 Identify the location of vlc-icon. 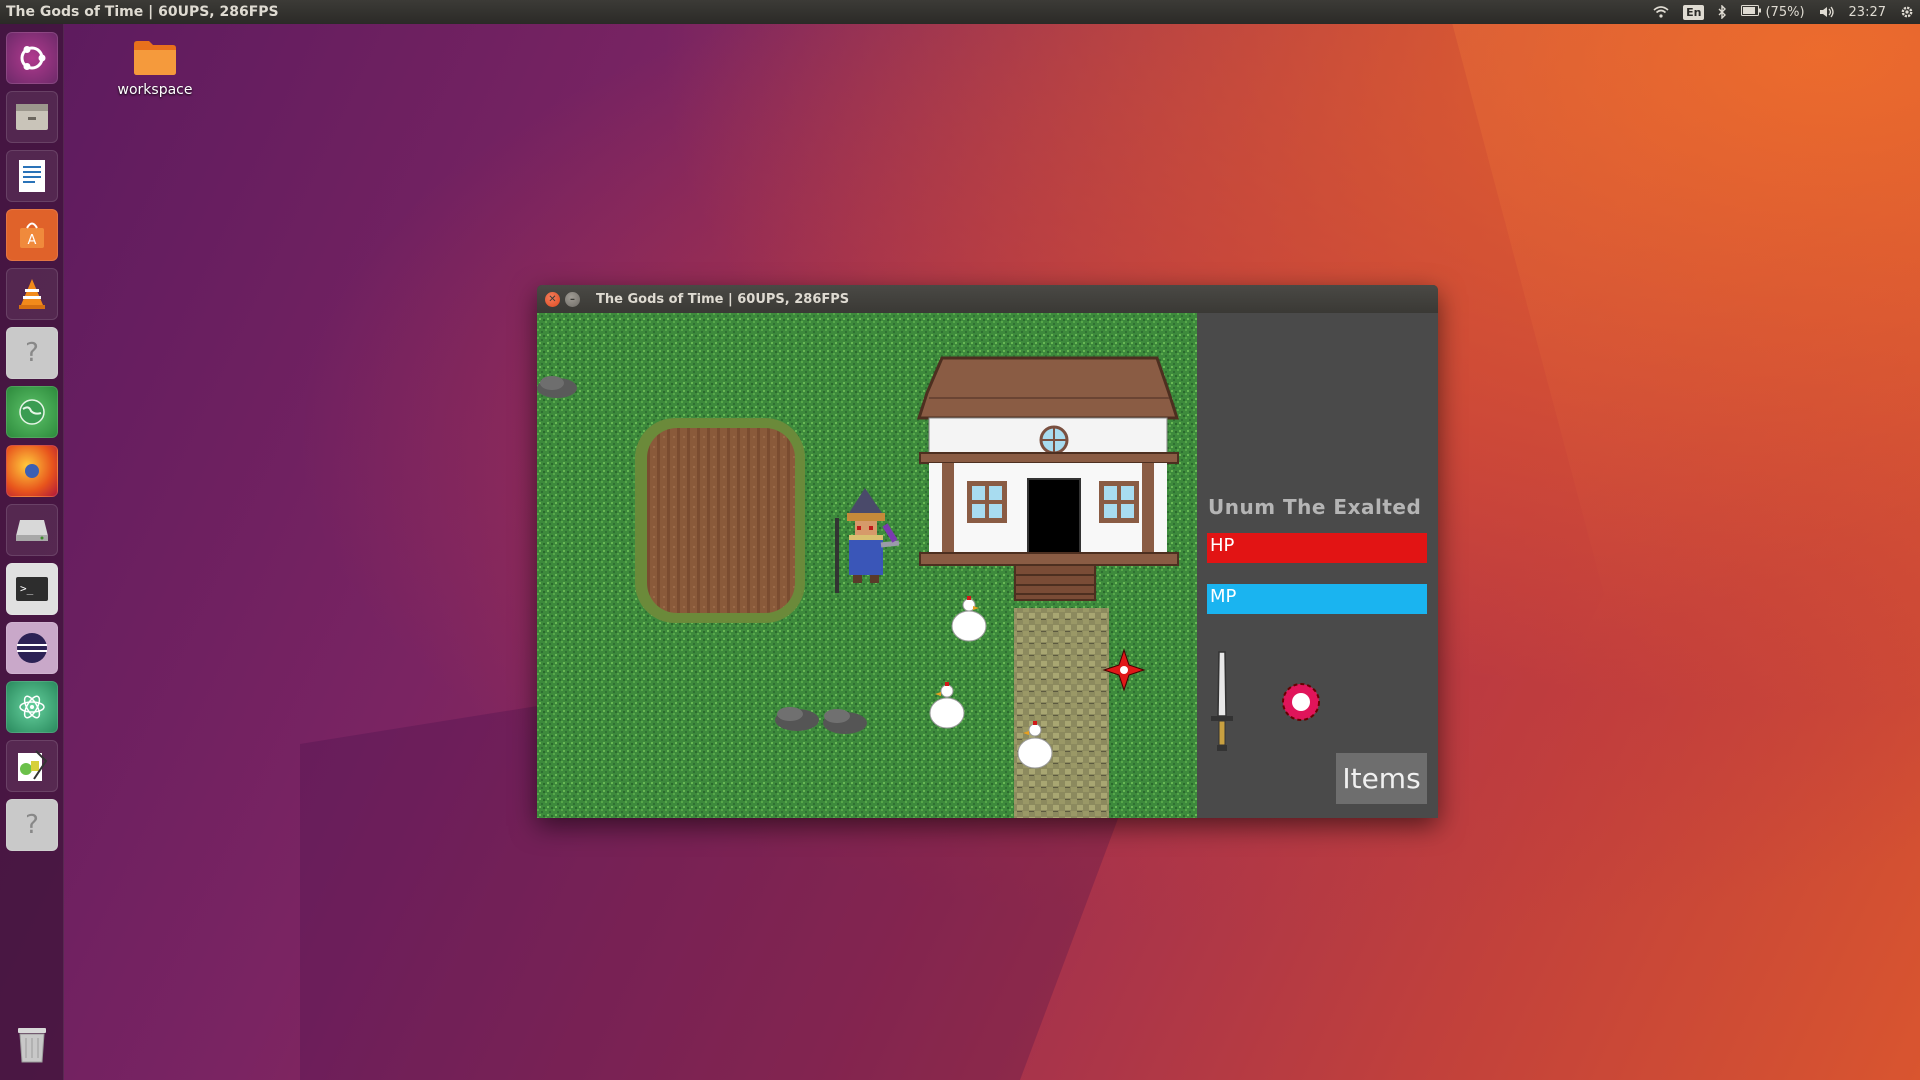
(32, 294).